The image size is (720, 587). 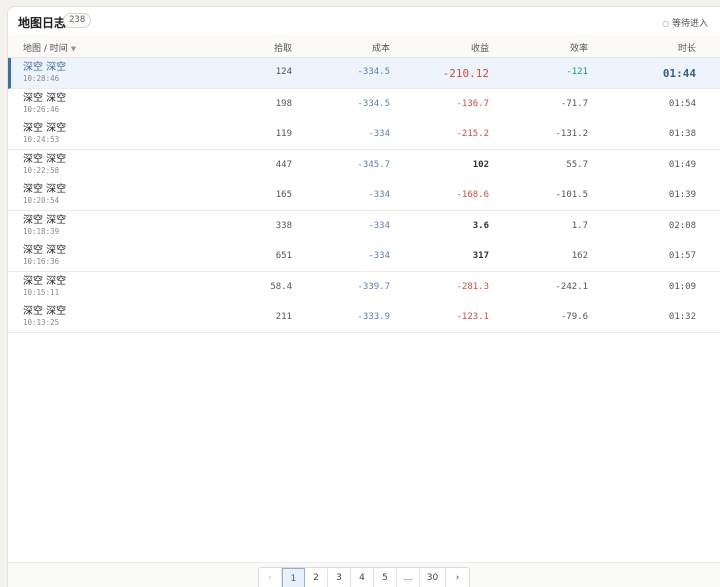 What do you see at coordinates (283, 134) in the screenshot?
I see `pickup-cell: 119` at bounding box center [283, 134].